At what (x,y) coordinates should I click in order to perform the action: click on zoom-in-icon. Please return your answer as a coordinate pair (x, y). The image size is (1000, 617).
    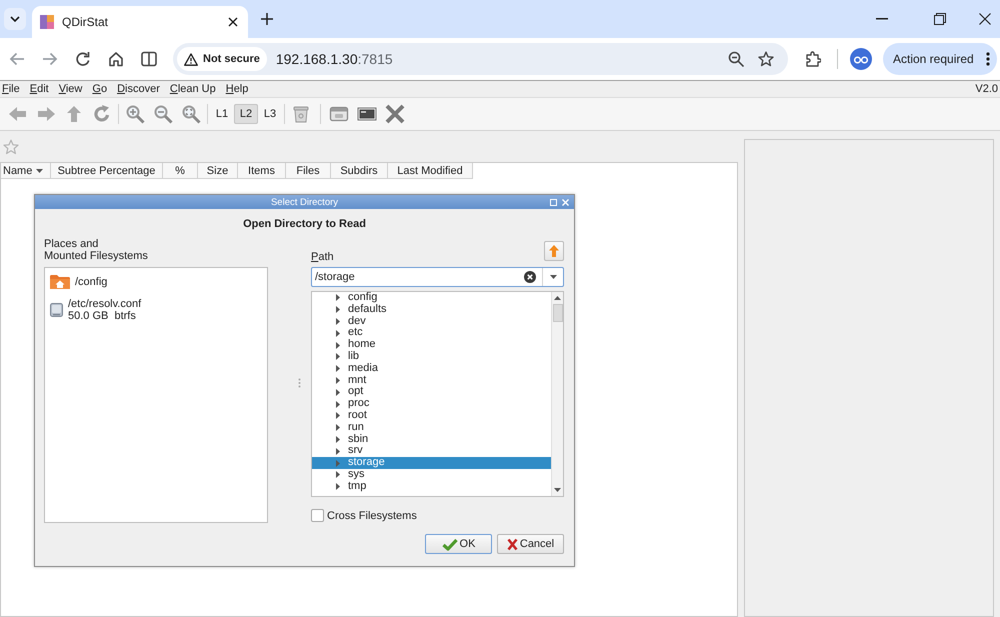
    Looking at the image, I should click on (135, 114).